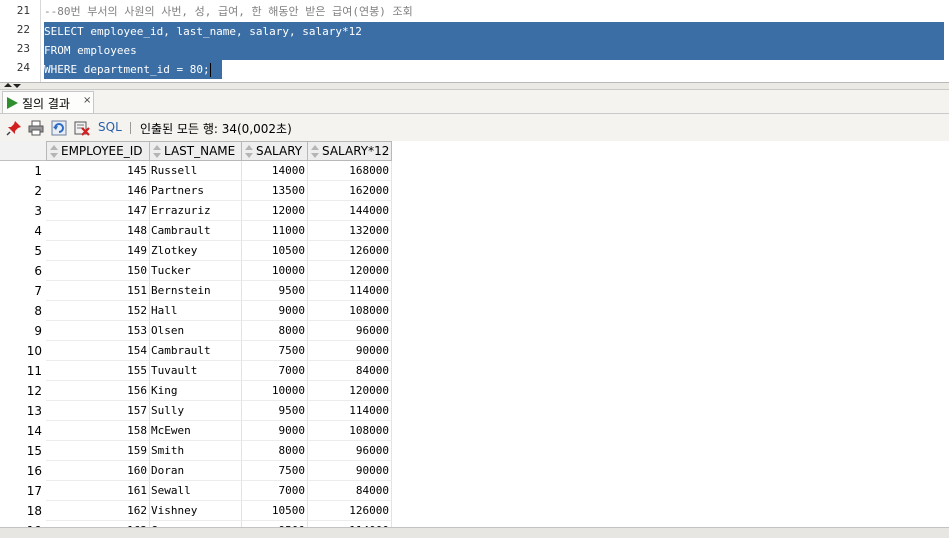  Describe the element at coordinates (275, 231) in the screenshot. I see `cell-salary: 11000` at that location.